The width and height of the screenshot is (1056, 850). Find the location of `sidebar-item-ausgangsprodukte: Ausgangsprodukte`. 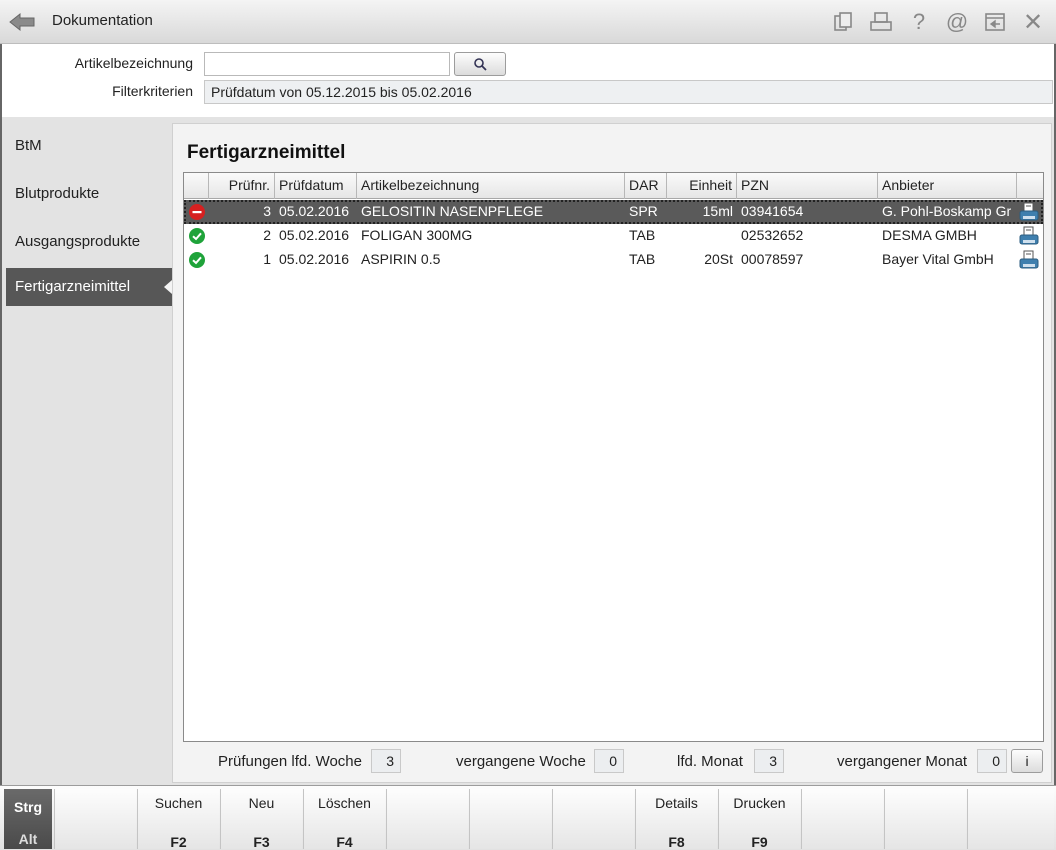

sidebar-item-ausgangsprodukte: Ausgangsprodukte is located at coordinates (89, 242).